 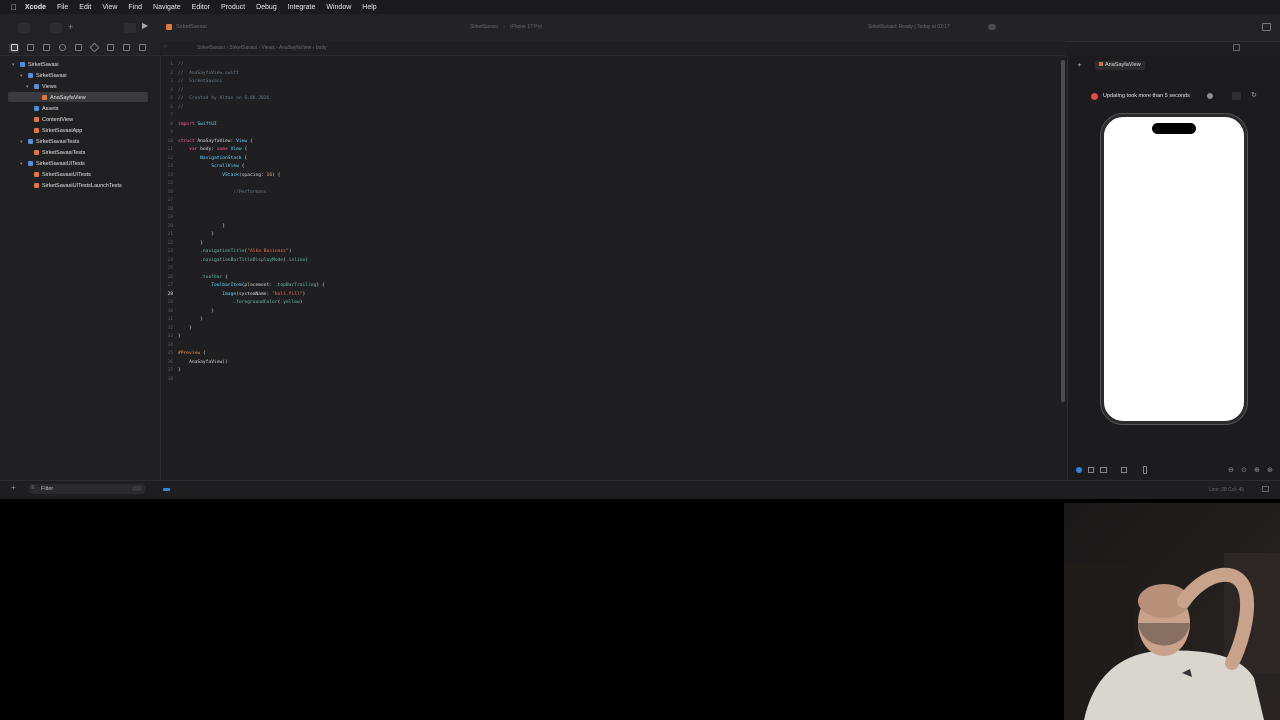 What do you see at coordinates (191, 27) in the screenshot?
I see `project-title: SirketSavasi` at bounding box center [191, 27].